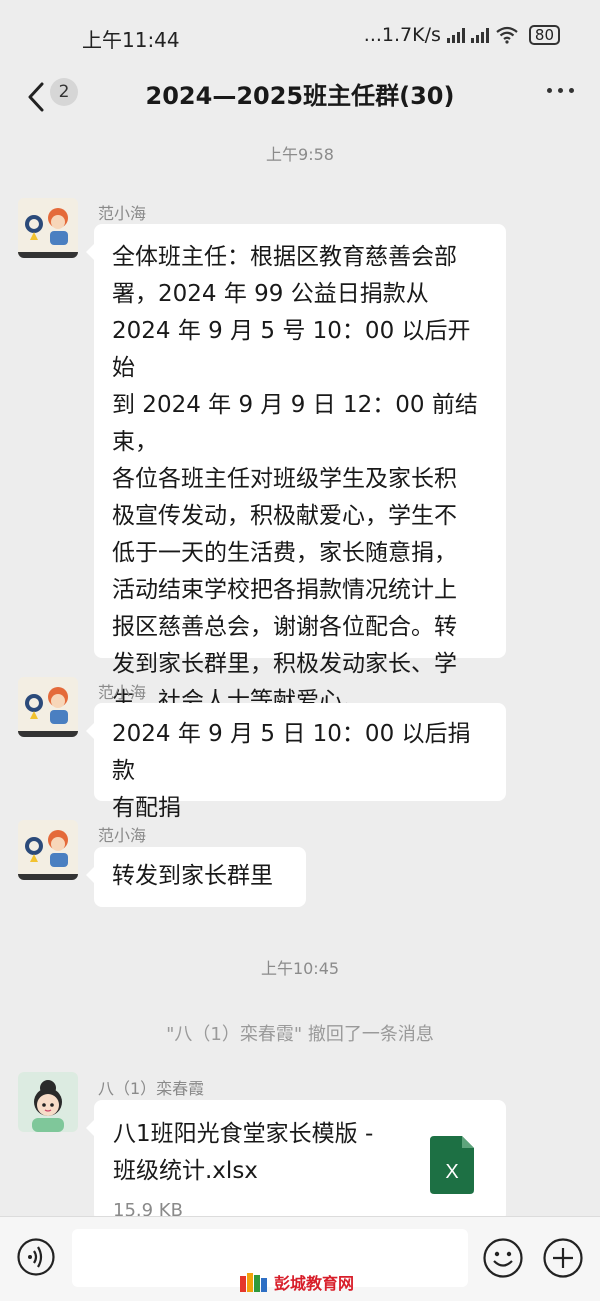 The image size is (600, 1301). Describe the element at coordinates (284, 479) in the screenshot. I see `message-line: 各位各班主任对班级学生及家长积` at that location.